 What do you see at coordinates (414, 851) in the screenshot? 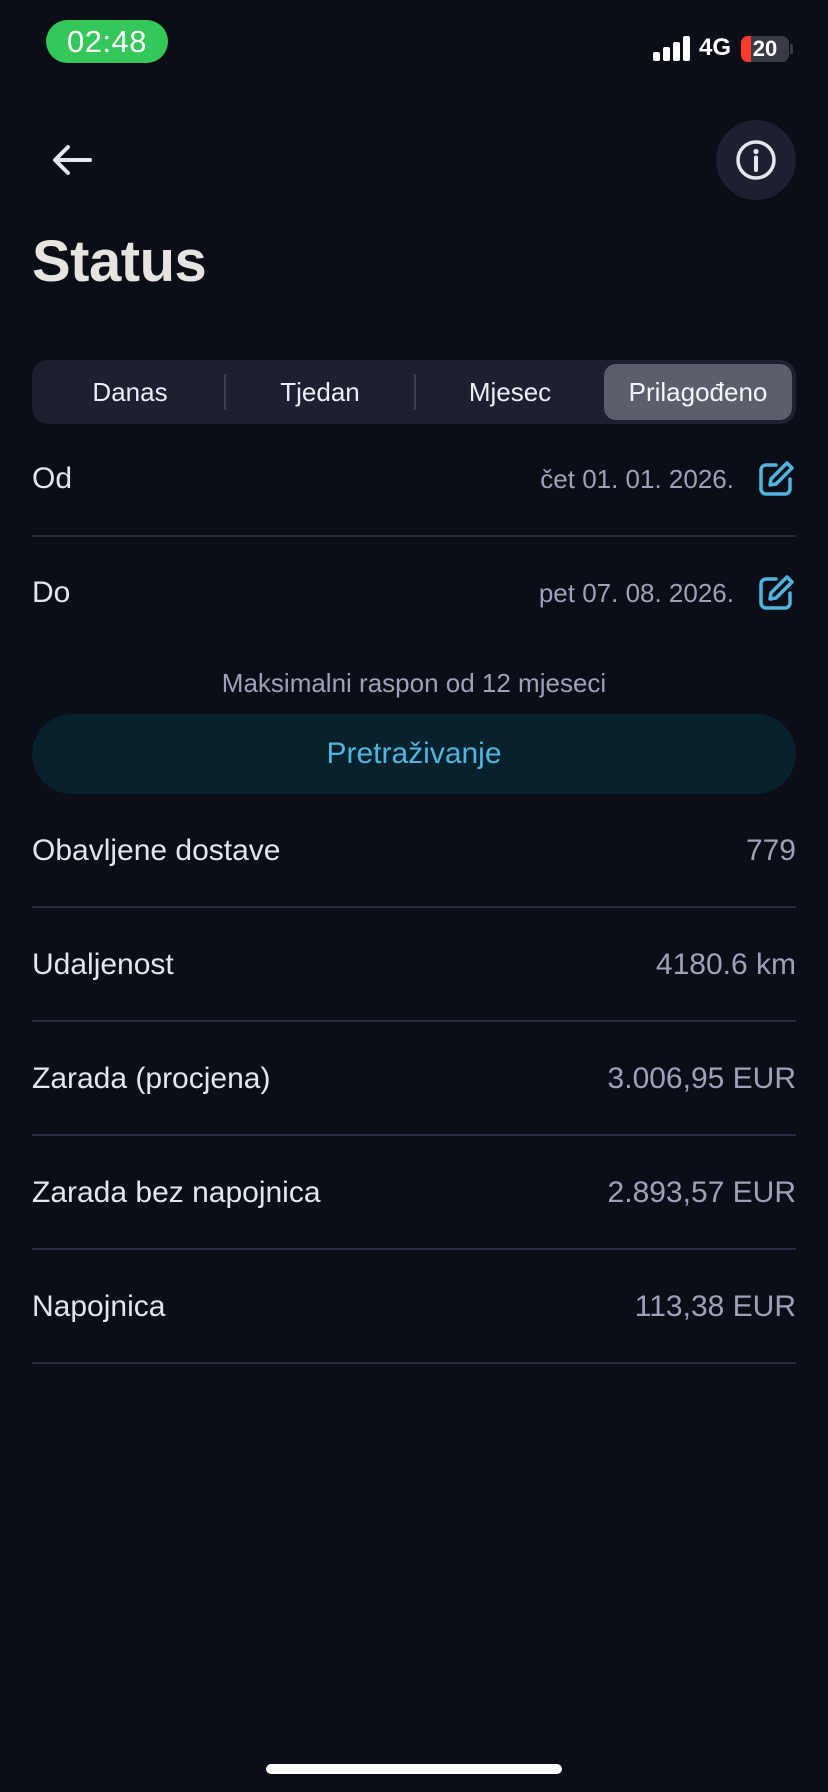
I see `stat-row-deliveries: Obavljene dostave 779` at bounding box center [414, 851].